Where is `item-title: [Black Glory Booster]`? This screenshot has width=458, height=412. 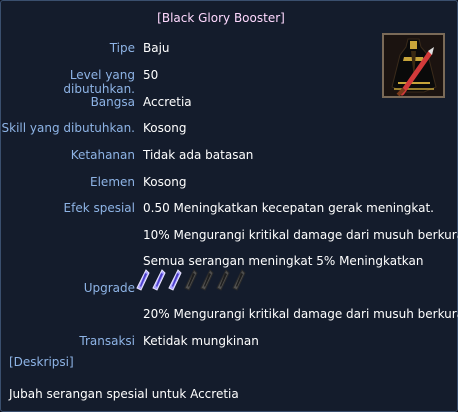 item-title: [Black Glory Booster] is located at coordinates (221, 18).